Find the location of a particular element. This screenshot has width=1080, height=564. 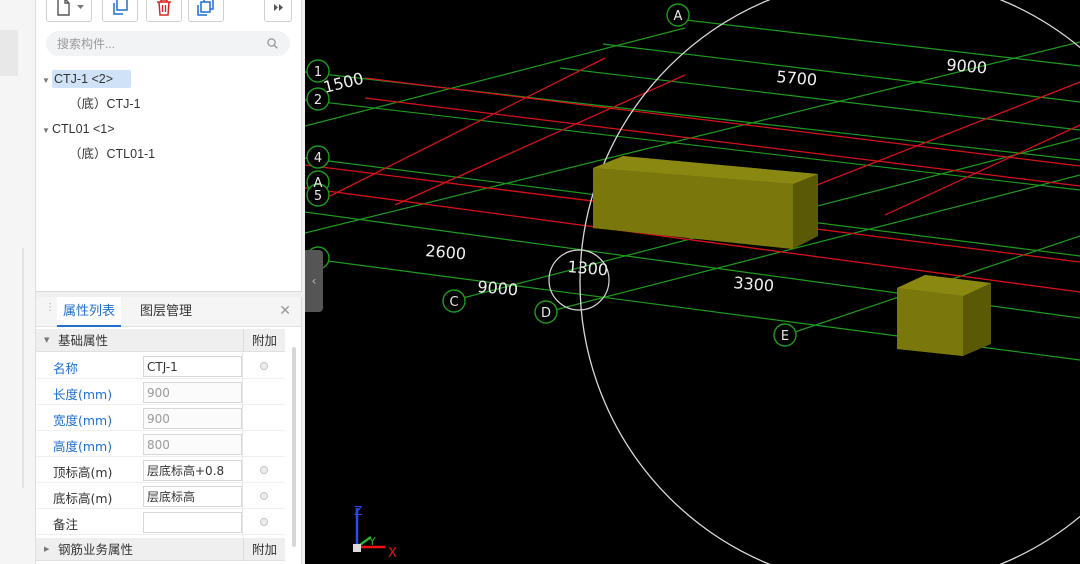

section-label: 基础属性 is located at coordinates (83, 340).